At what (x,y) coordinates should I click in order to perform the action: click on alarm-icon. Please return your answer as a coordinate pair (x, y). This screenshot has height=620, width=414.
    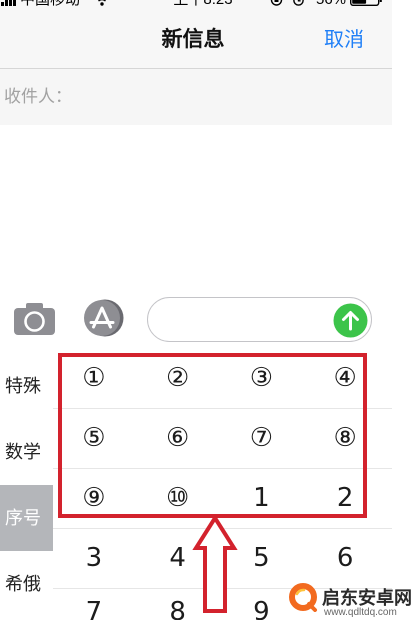
    Looking at the image, I should click on (298, 3).